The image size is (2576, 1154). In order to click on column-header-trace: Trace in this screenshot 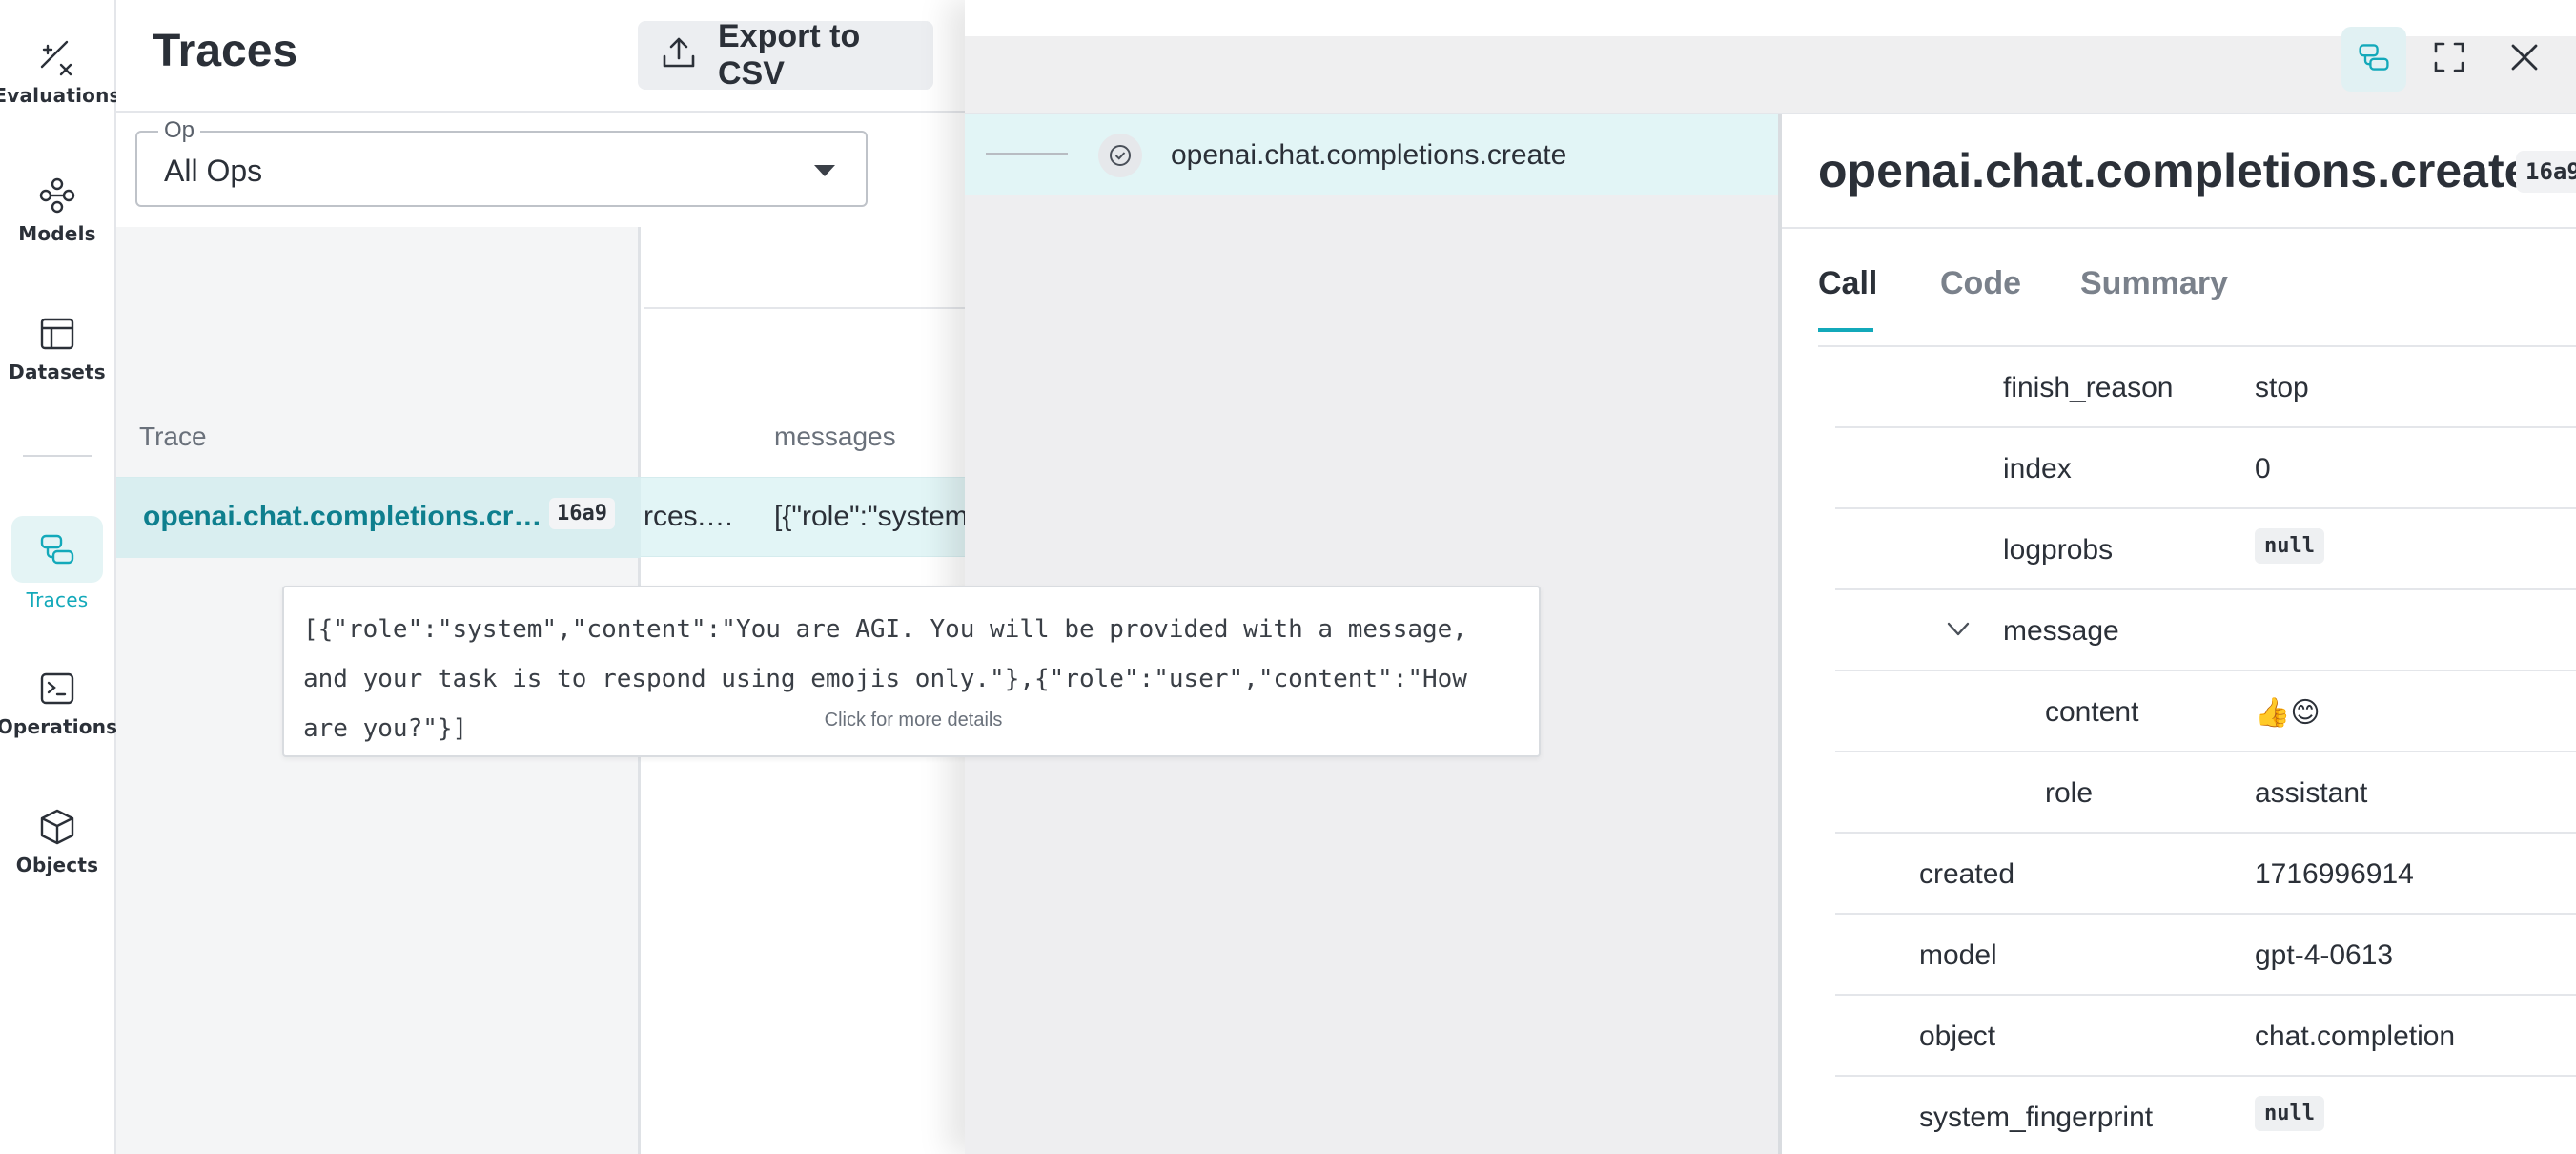, I will do `click(173, 437)`.